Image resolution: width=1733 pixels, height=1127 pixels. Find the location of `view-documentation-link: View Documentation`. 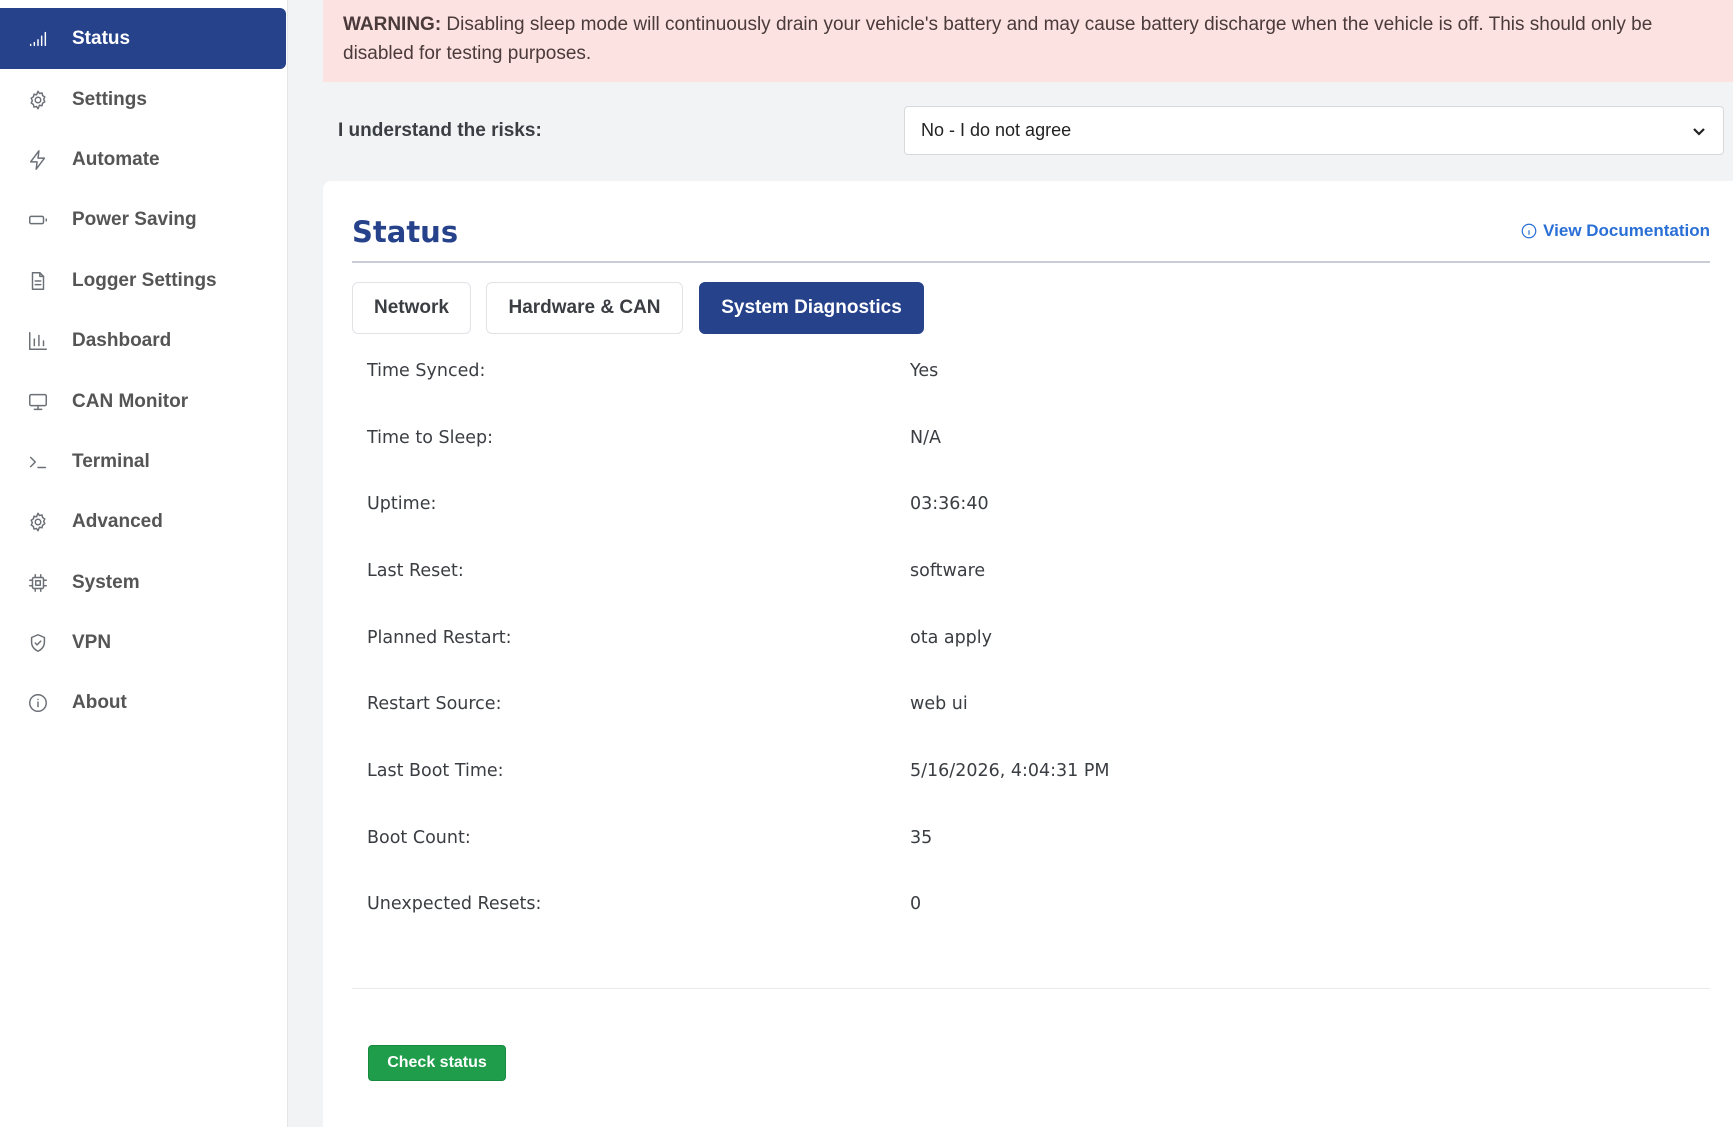

view-documentation-link: View Documentation is located at coordinates (1615, 231).